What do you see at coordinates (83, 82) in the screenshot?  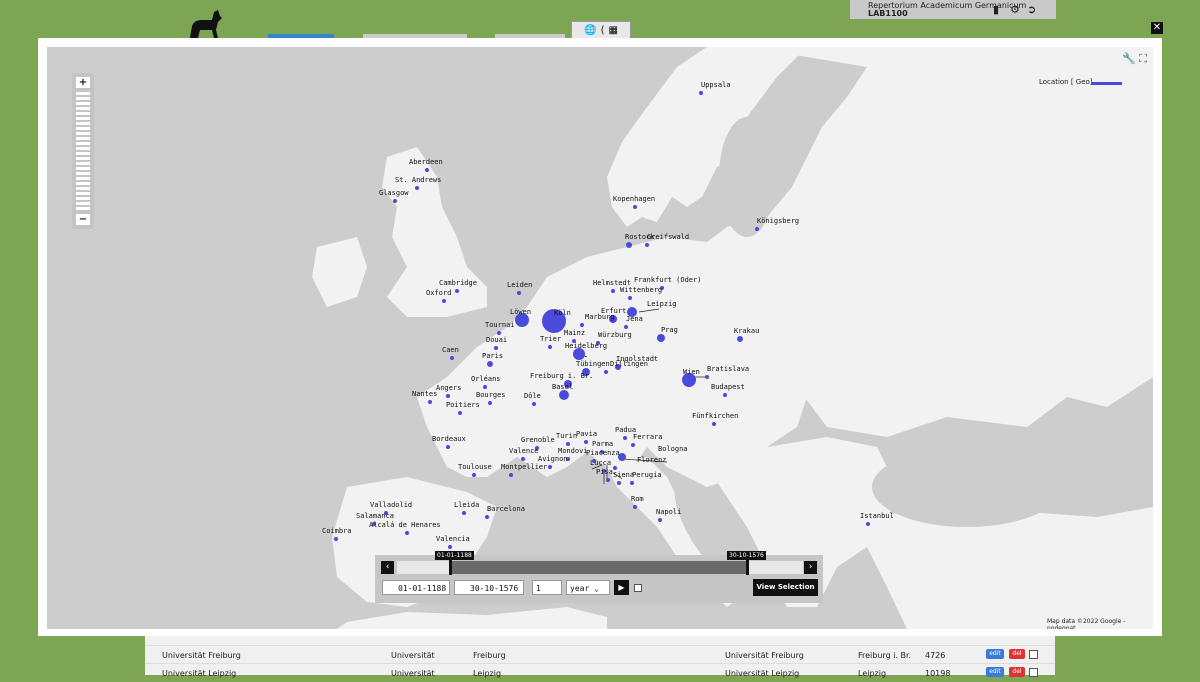 I see `zoom-in-button: +` at bounding box center [83, 82].